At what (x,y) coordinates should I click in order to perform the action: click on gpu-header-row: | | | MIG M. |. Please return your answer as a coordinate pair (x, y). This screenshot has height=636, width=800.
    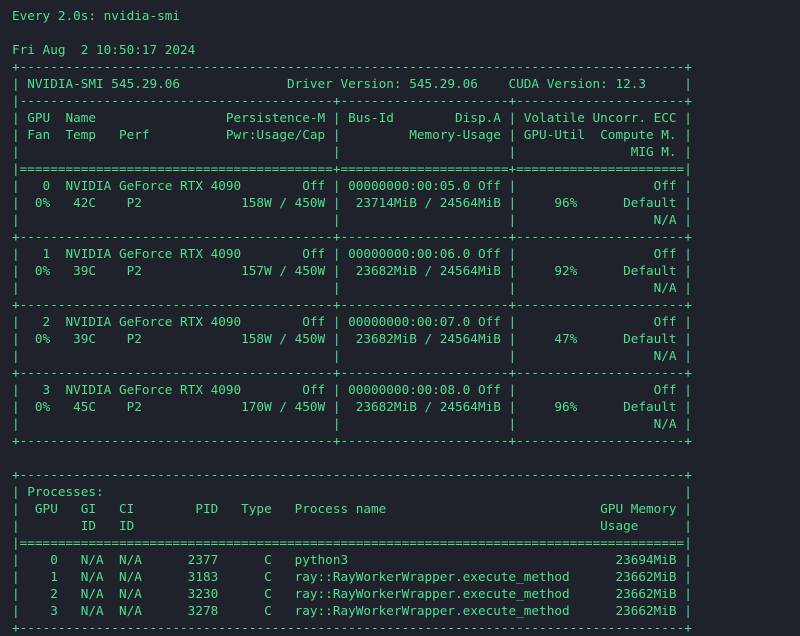
    Looking at the image, I should click on (352, 151).